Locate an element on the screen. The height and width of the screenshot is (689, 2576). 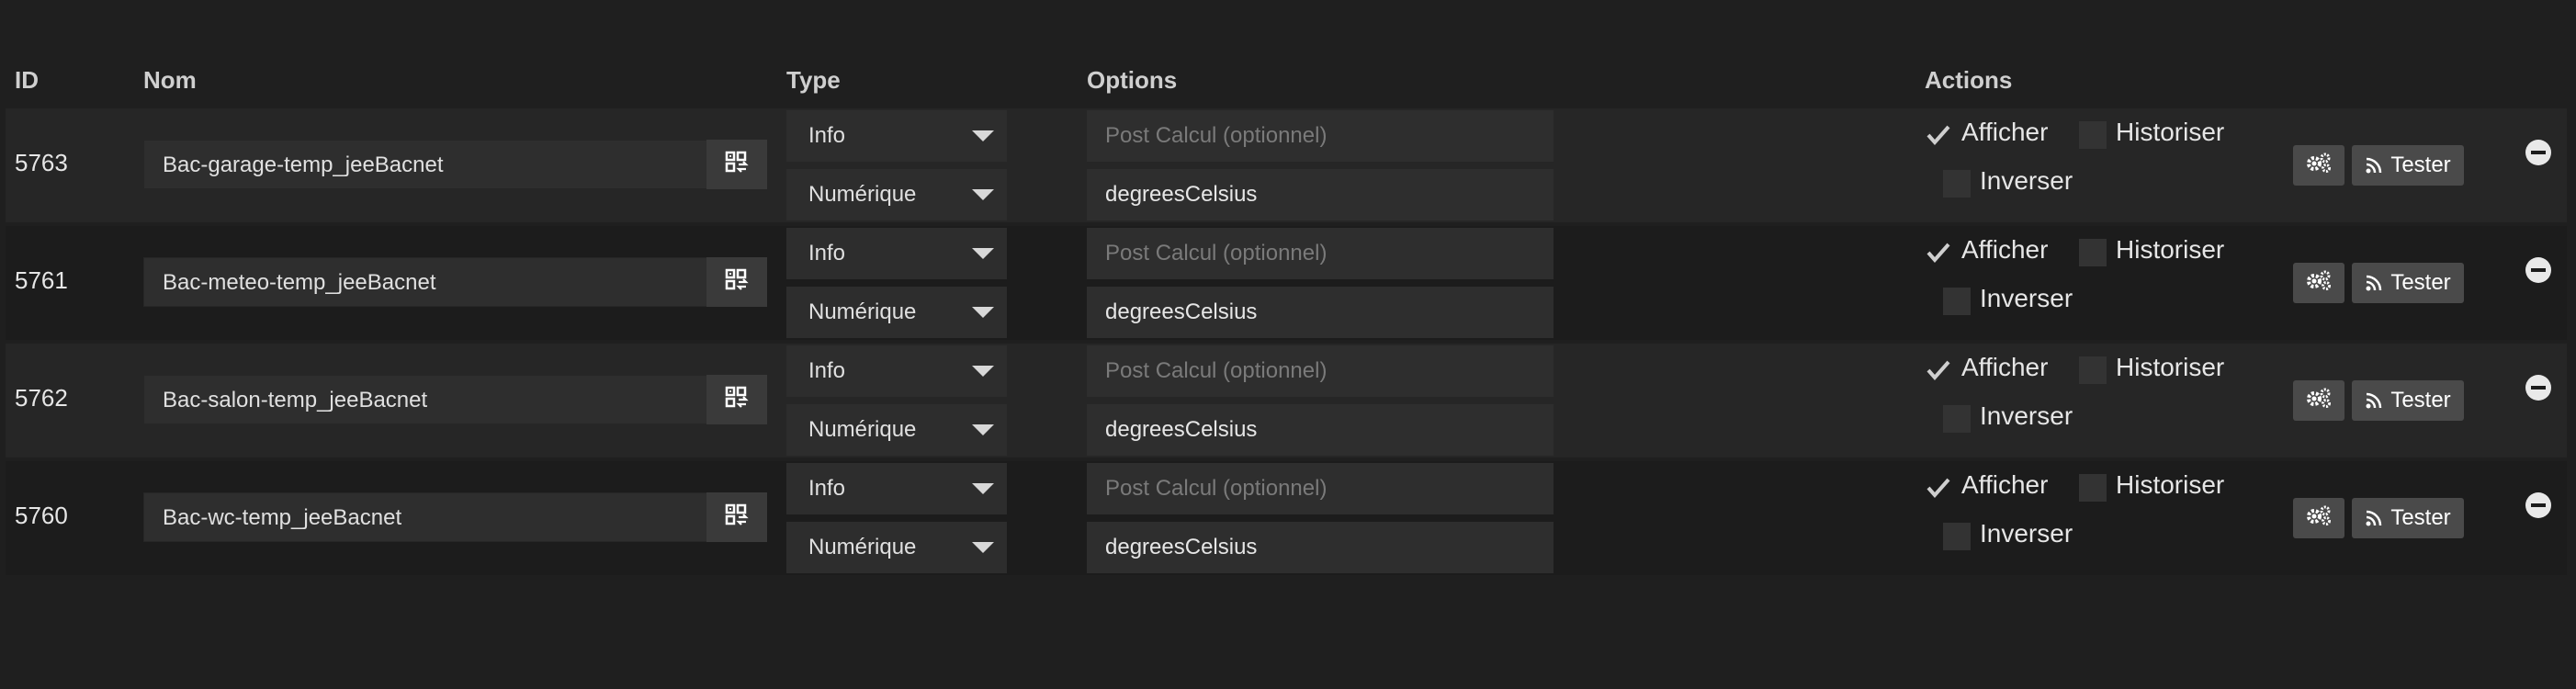
command-name-input: Bac-meteo-temp_jeeBacnet is located at coordinates (426, 282).